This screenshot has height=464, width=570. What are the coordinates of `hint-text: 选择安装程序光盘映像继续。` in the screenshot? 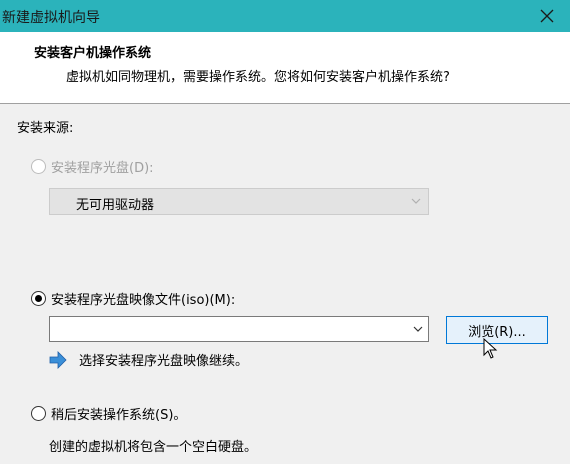 It's located at (164, 361).